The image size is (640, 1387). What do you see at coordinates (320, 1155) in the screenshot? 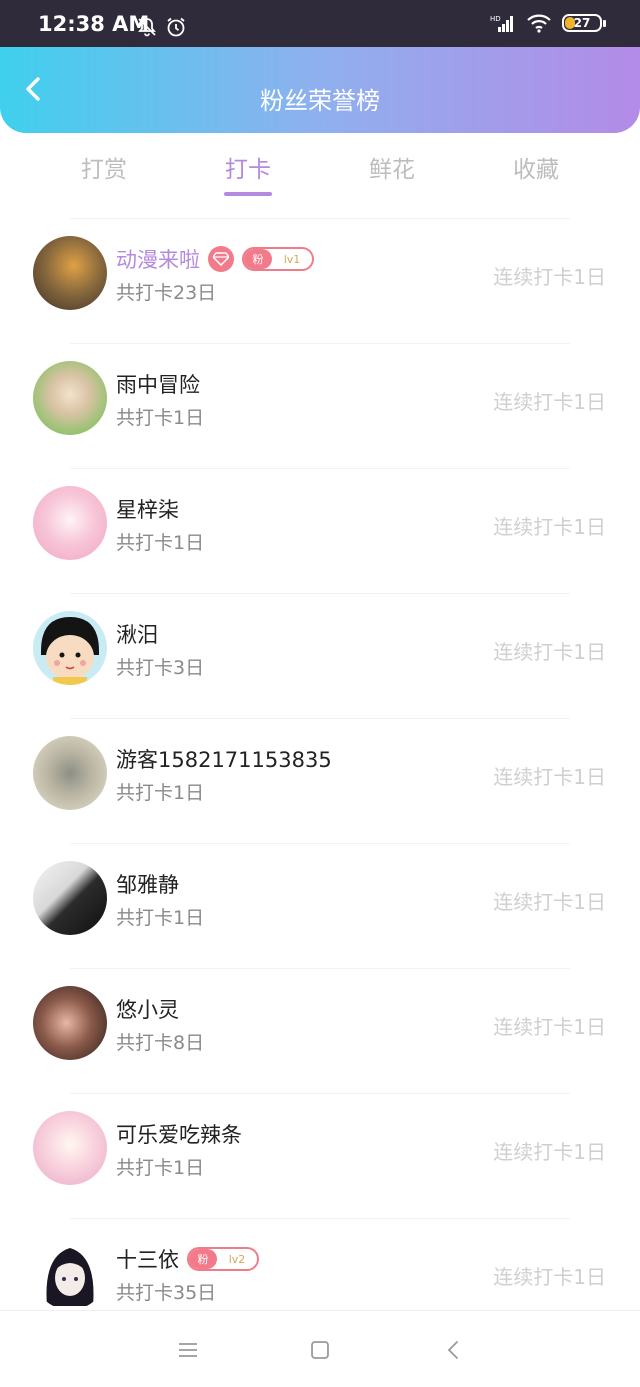
I see `list-item: 可乐爱吃辣条 共打卡1日 连续打卡1日` at bounding box center [320, 1155].